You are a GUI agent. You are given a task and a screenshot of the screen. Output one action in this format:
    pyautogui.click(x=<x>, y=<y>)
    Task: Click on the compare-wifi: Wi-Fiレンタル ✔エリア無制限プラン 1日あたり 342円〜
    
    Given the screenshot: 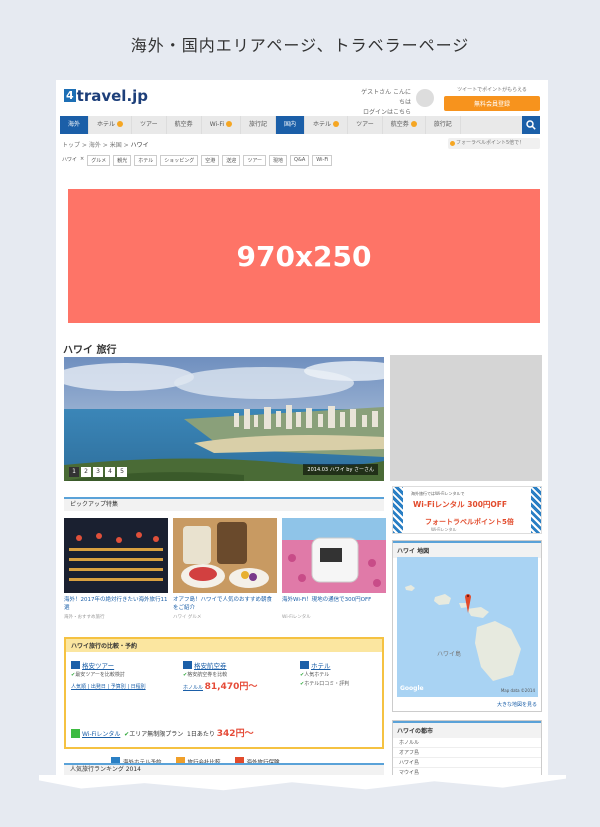 What is the action you would take?
    pyautogui.click(x=162, y=732)
    